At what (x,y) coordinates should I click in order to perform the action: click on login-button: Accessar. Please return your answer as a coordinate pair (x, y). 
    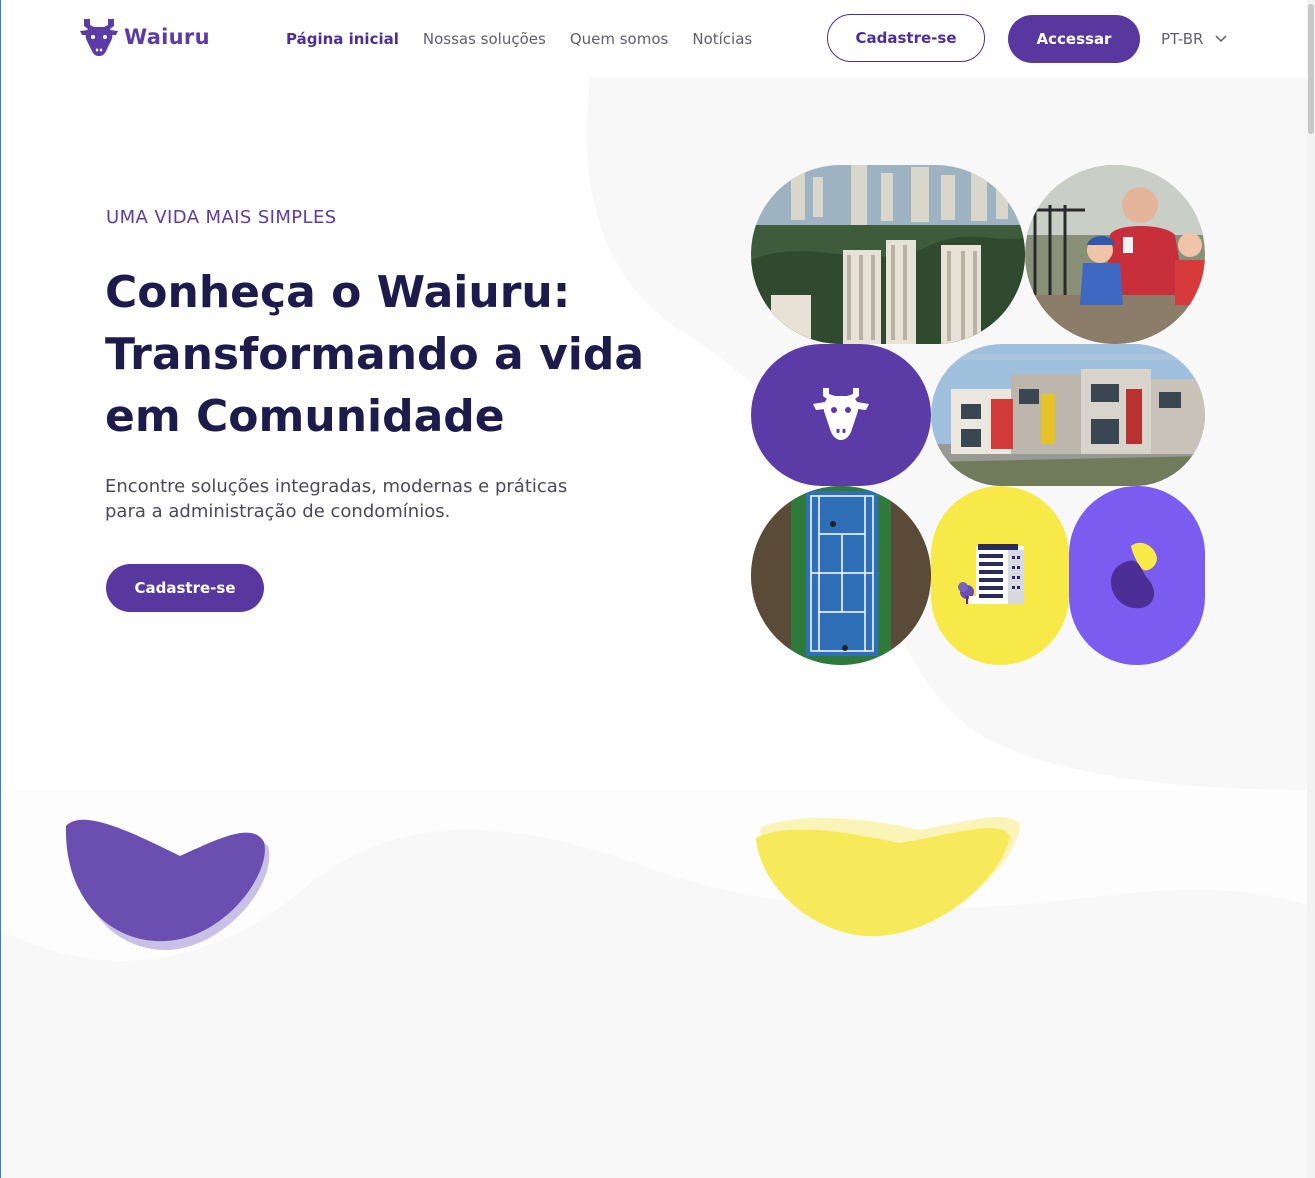
    Looking at the image, I should click on (1074, 39).